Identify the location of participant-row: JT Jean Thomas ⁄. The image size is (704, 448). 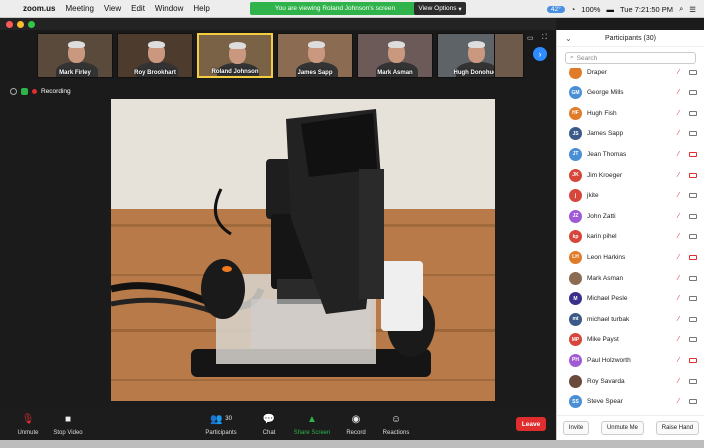
(630, 154).